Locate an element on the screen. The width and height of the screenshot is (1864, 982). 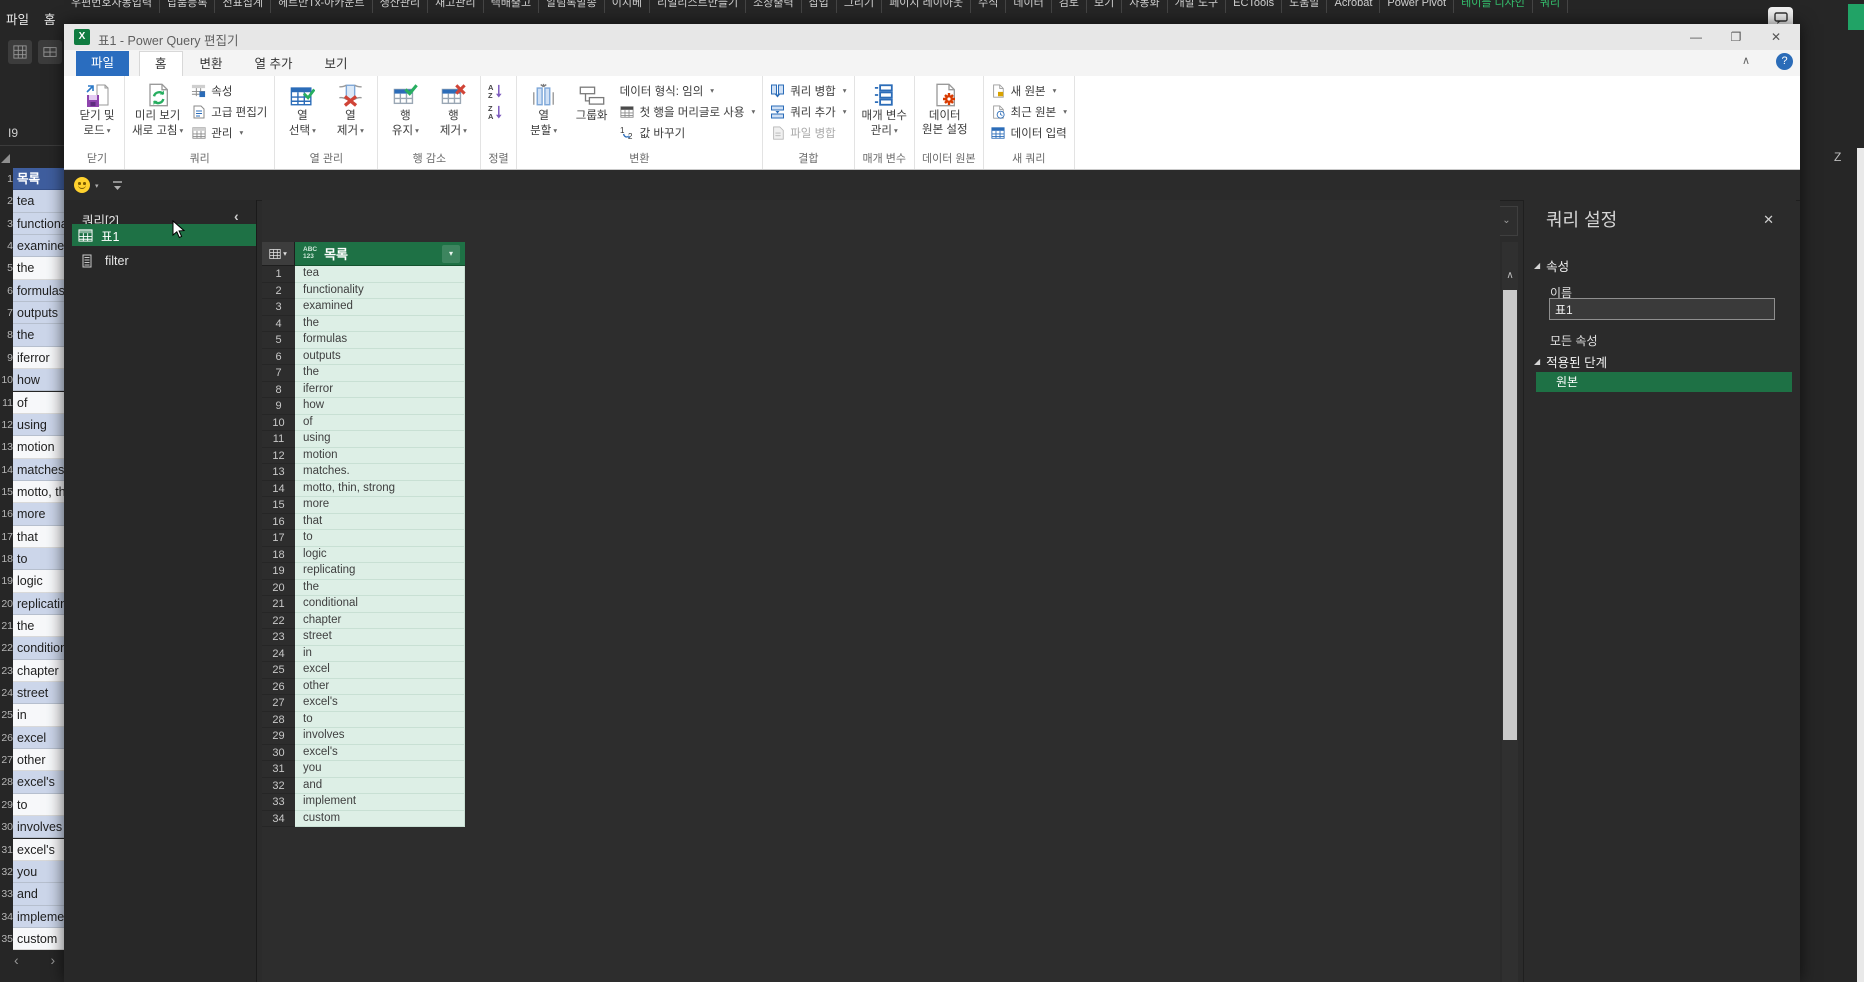
excel-cell: functionality is located at coordinates (38, 224).